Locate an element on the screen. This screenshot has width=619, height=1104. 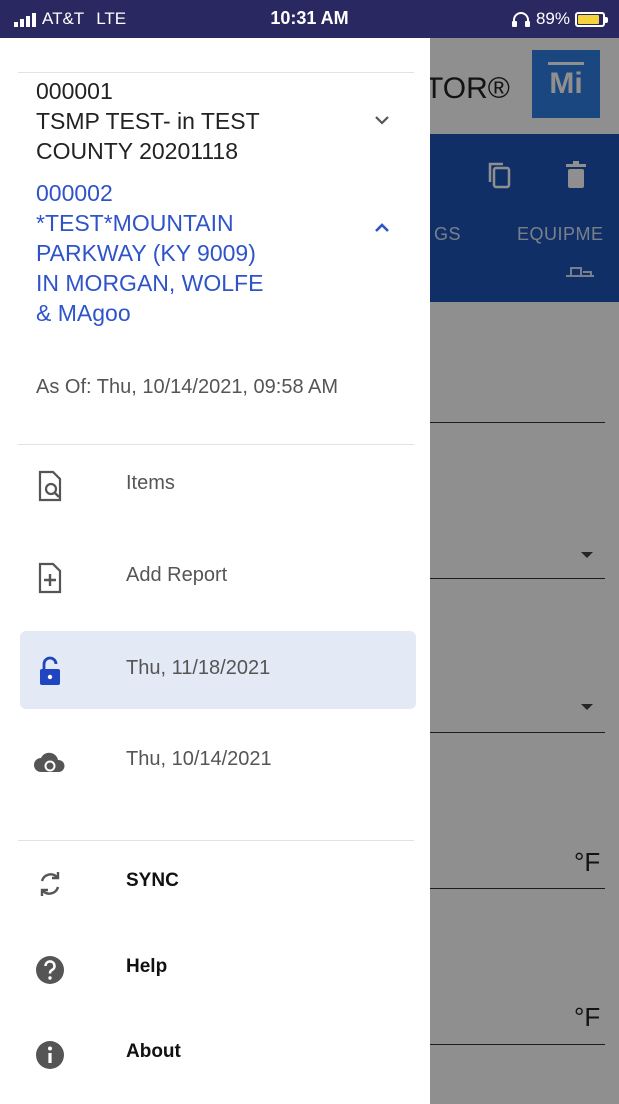
project-name-line: & MAgoo is located at coordinates (83, 313).